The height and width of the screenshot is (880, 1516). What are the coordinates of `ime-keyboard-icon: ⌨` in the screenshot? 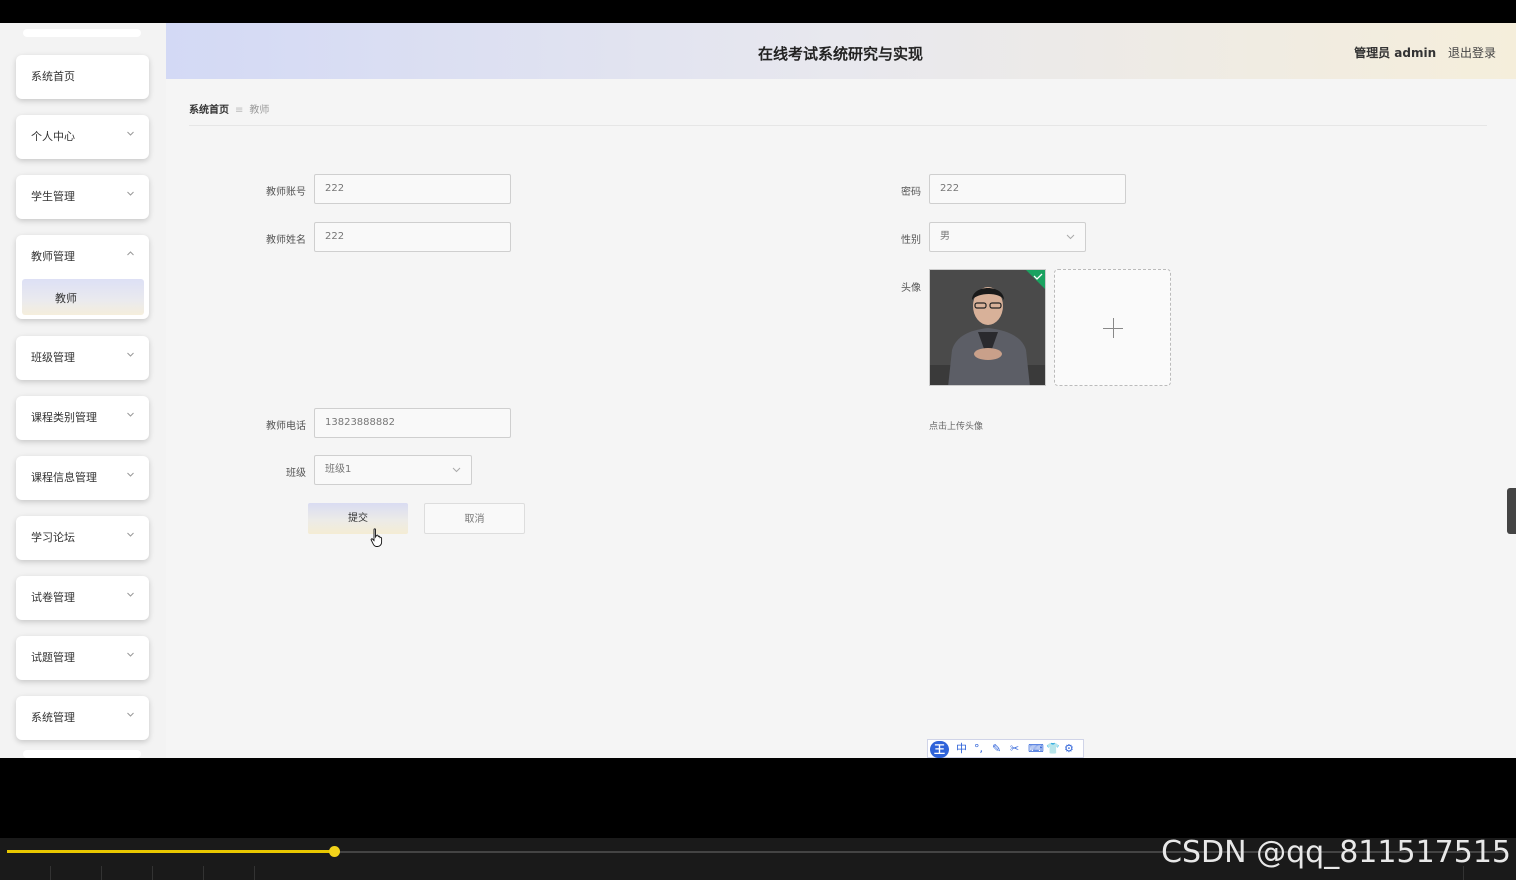 It's located at (1036, 749).